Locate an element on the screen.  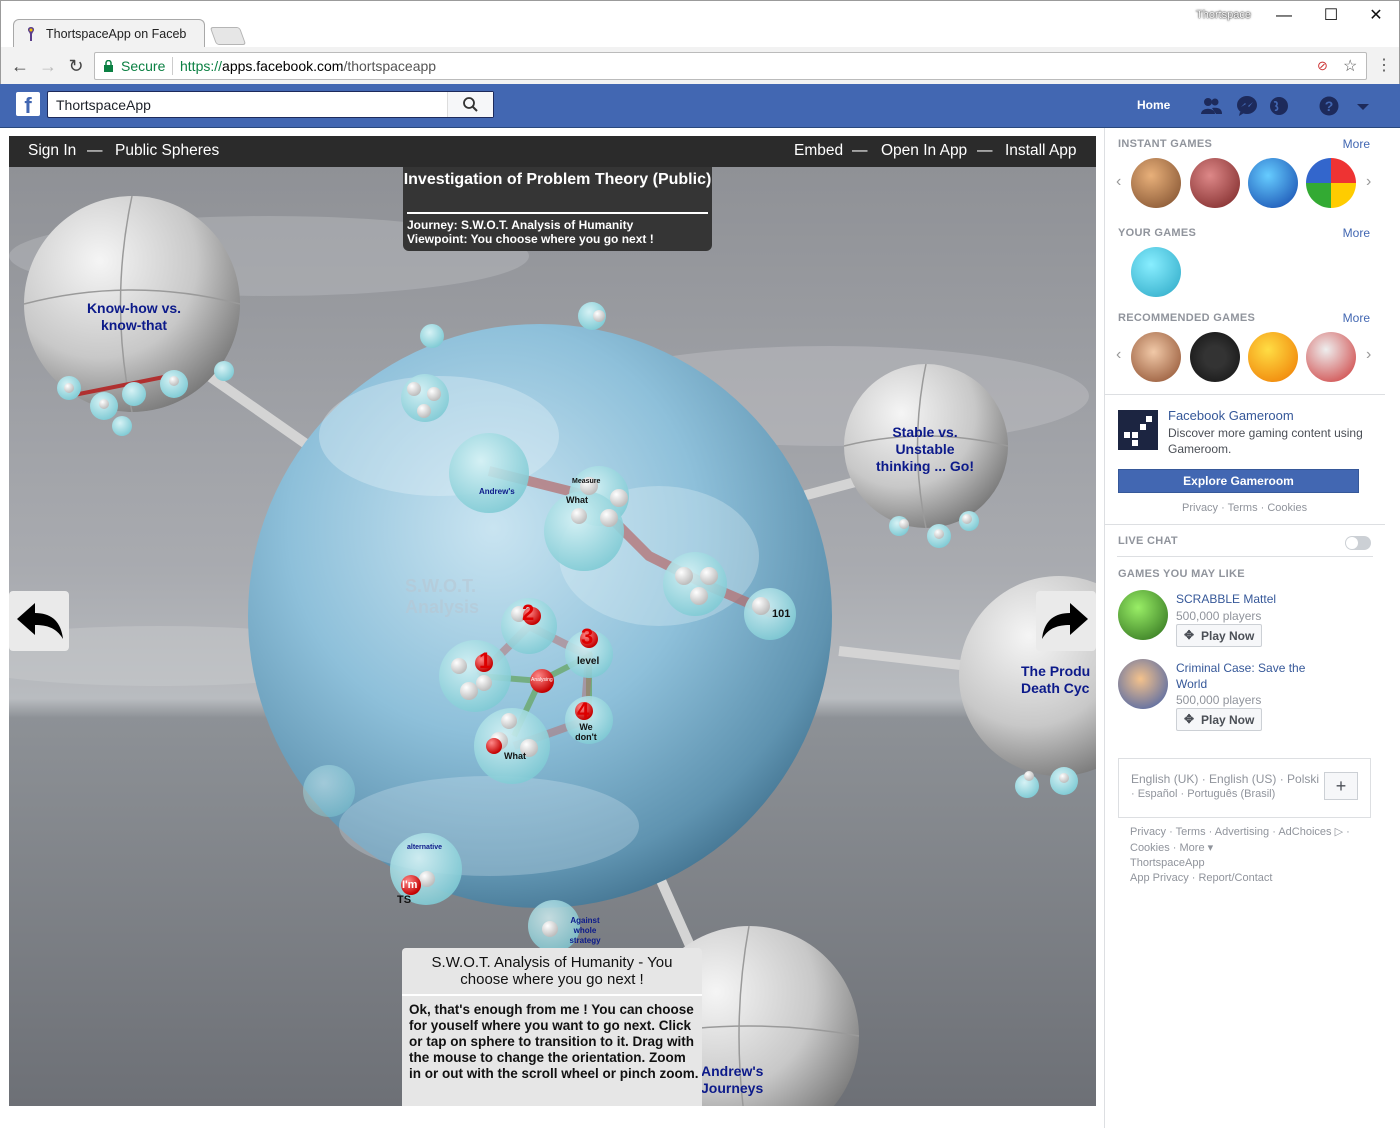
browser-tab: ThortspaceApp on Faceb is located at coordinates (109, 34).